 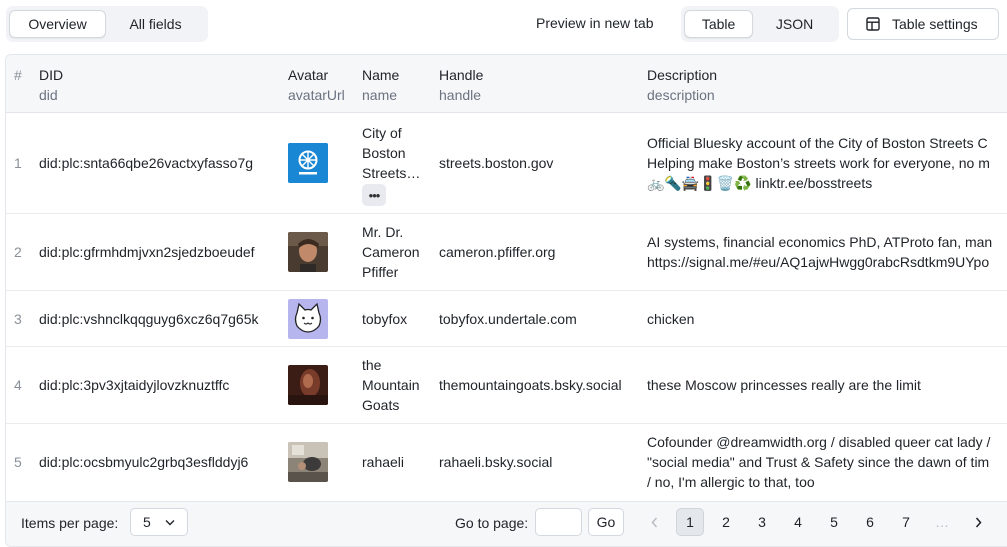 I want to click on name-line: Boston, so click(x=384, y=153).